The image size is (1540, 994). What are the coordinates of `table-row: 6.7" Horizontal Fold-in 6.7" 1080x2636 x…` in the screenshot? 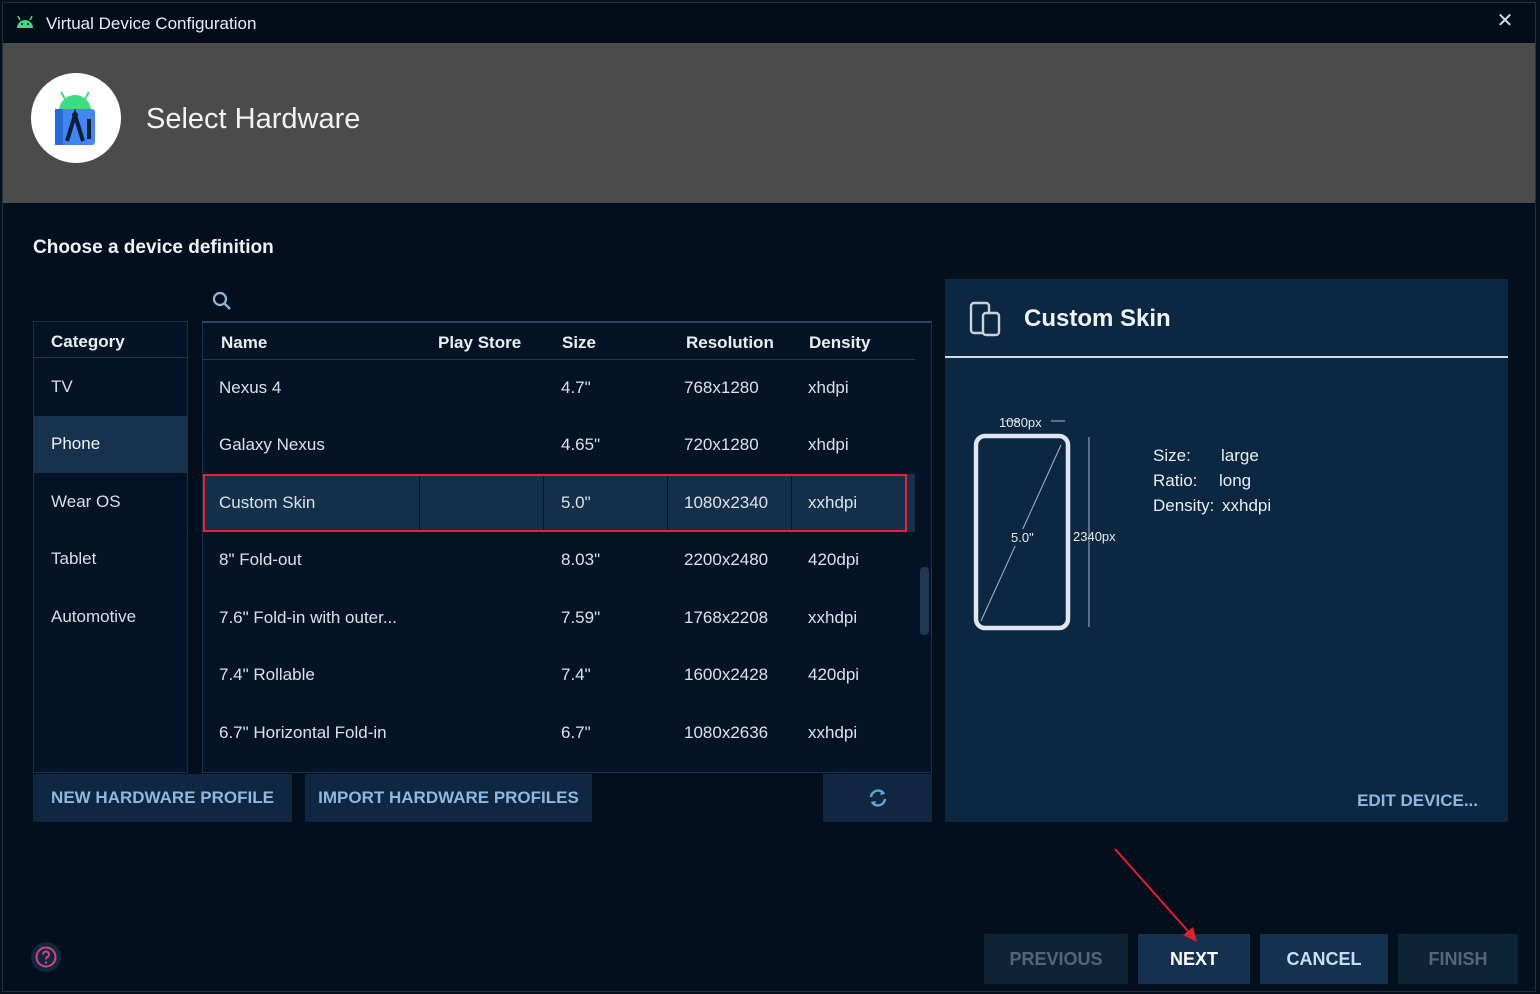 It's located at (559, 733).